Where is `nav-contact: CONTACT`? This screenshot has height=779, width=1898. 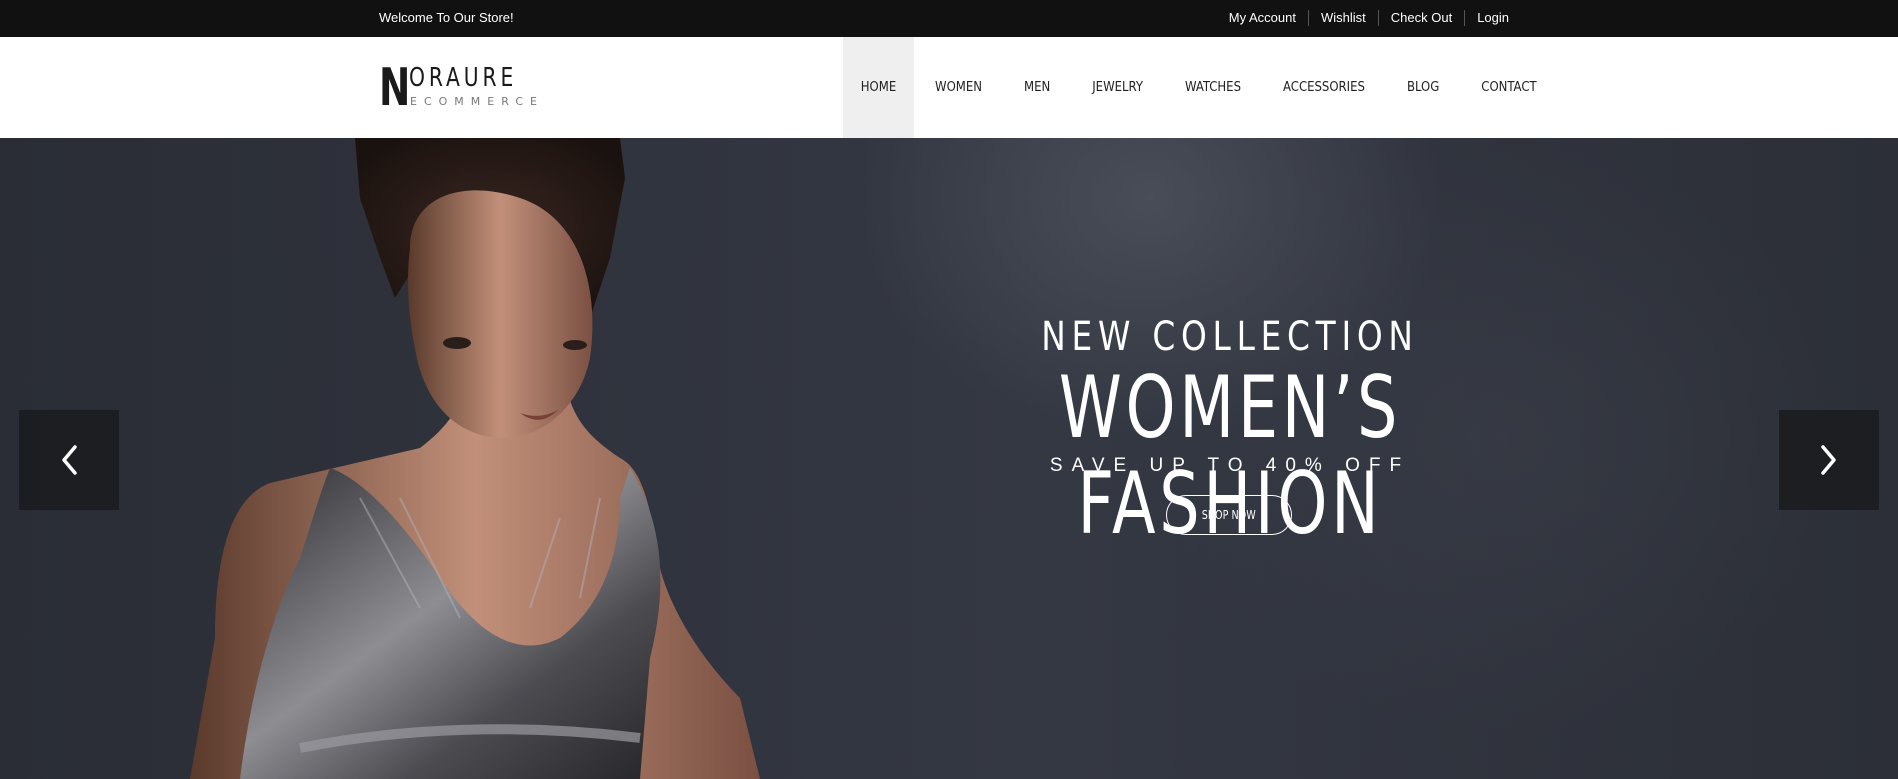 nav-contact: CONTACT is located at coordinates (1508, 87).